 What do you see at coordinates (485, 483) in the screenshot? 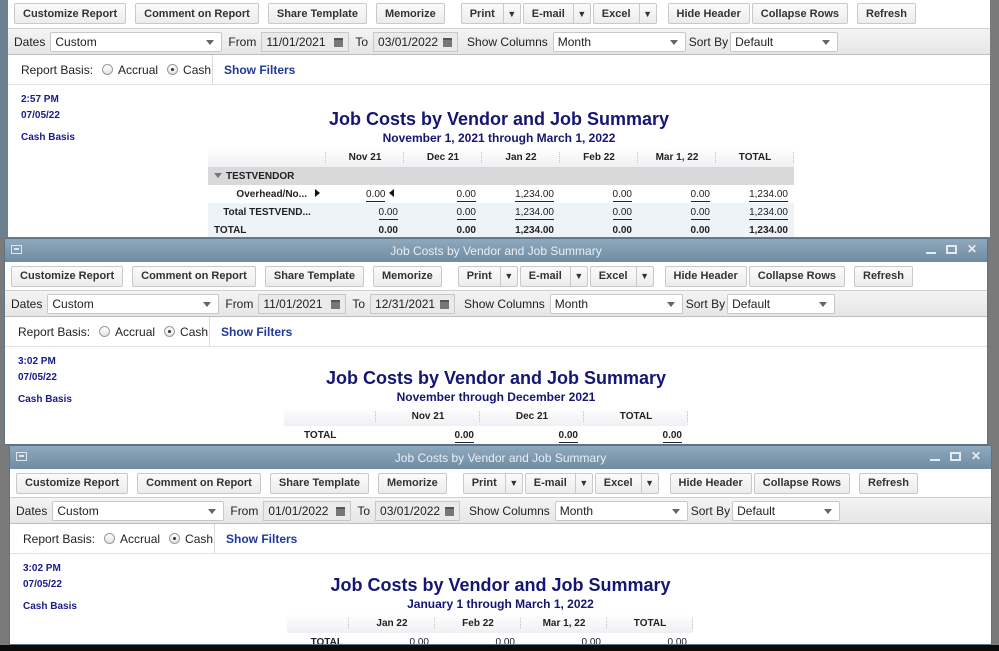
I see `print-label: Print` at bounding box center [485, 483].